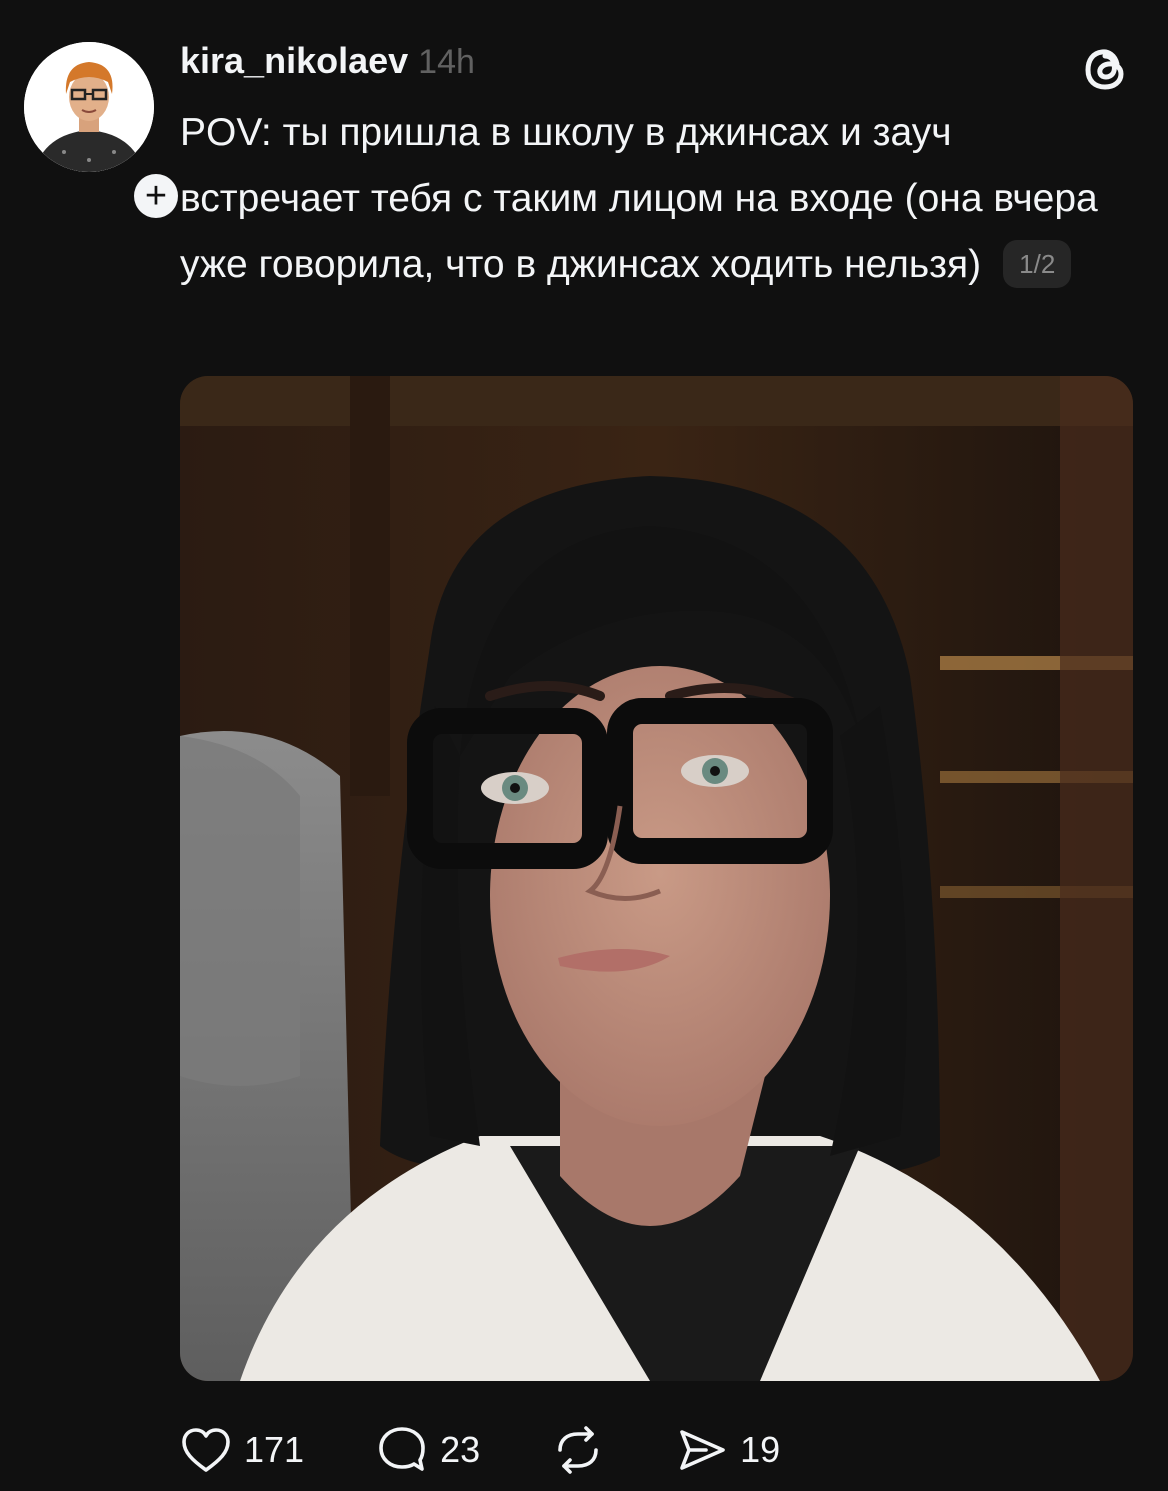 Image resolution: width=1168 pixels, height=1491 pixels. Describe the element at coordinates (89, 107) in the screenshot. I see `avatar` at that location.